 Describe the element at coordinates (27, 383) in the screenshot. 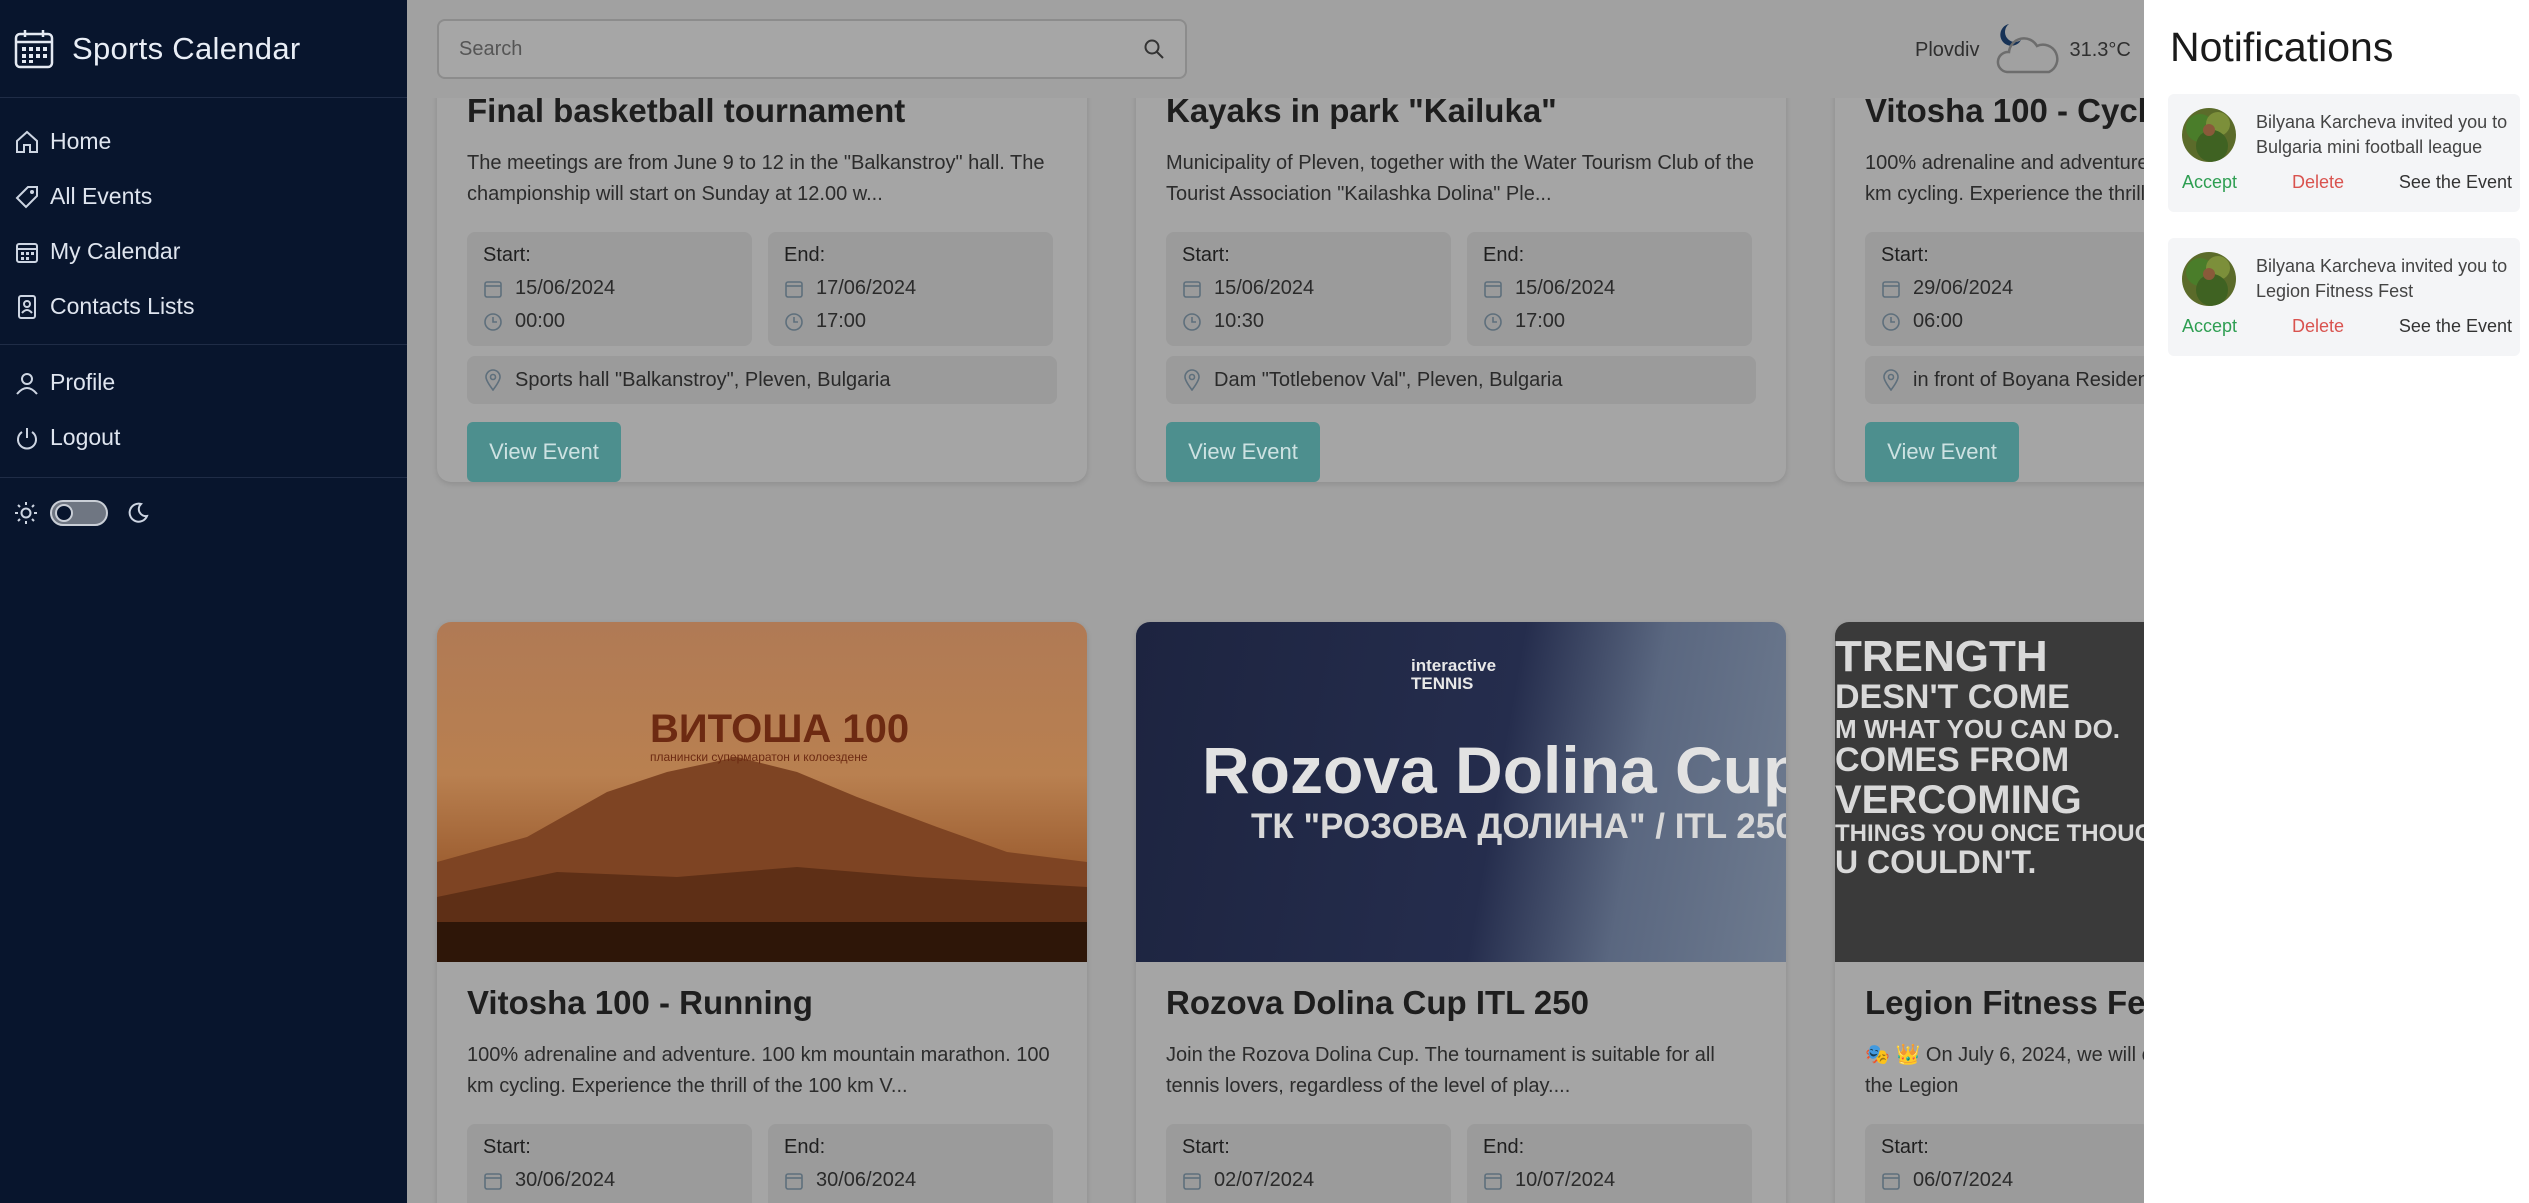

I see `user-icon` at that location.